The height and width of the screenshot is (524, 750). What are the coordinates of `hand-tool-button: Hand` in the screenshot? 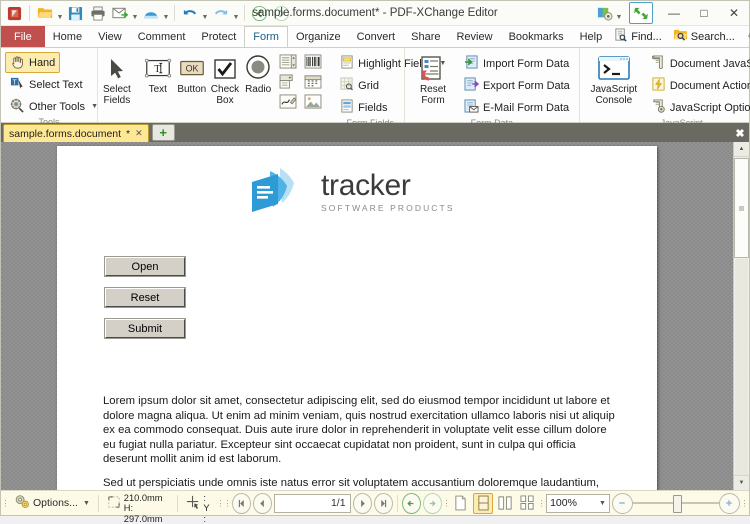 It's located at (33, 62).